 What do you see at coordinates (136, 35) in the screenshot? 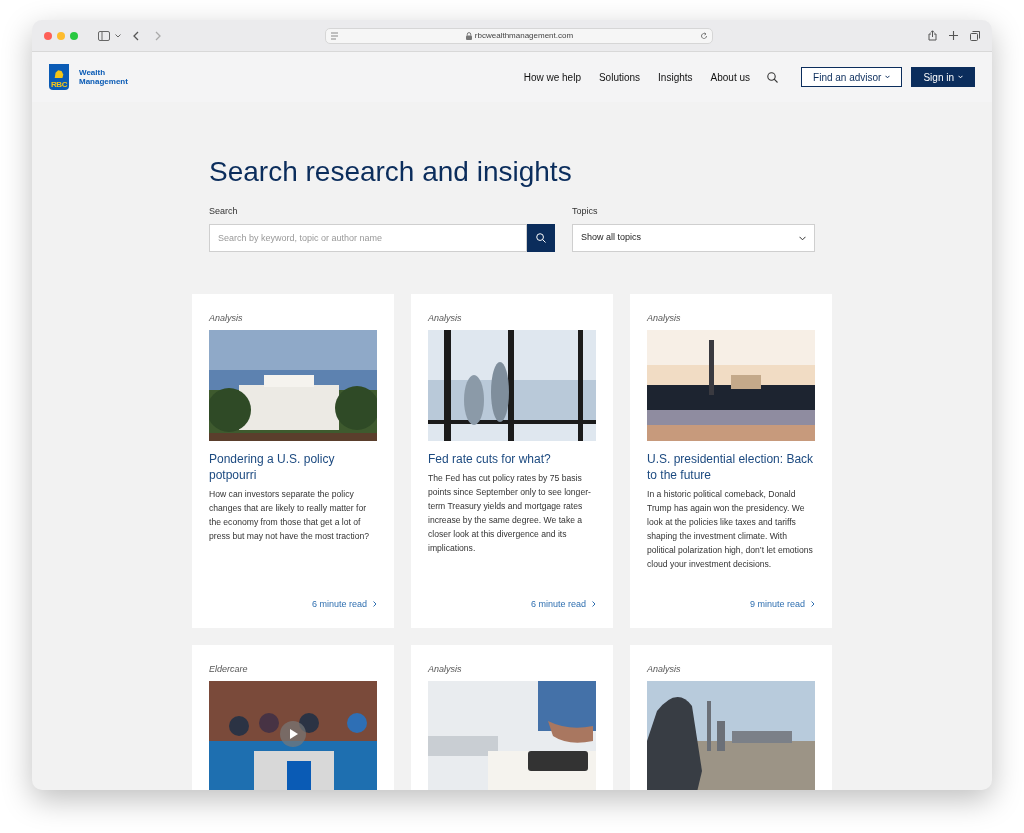
I see `back-icon` at bounding box center [136, 35].